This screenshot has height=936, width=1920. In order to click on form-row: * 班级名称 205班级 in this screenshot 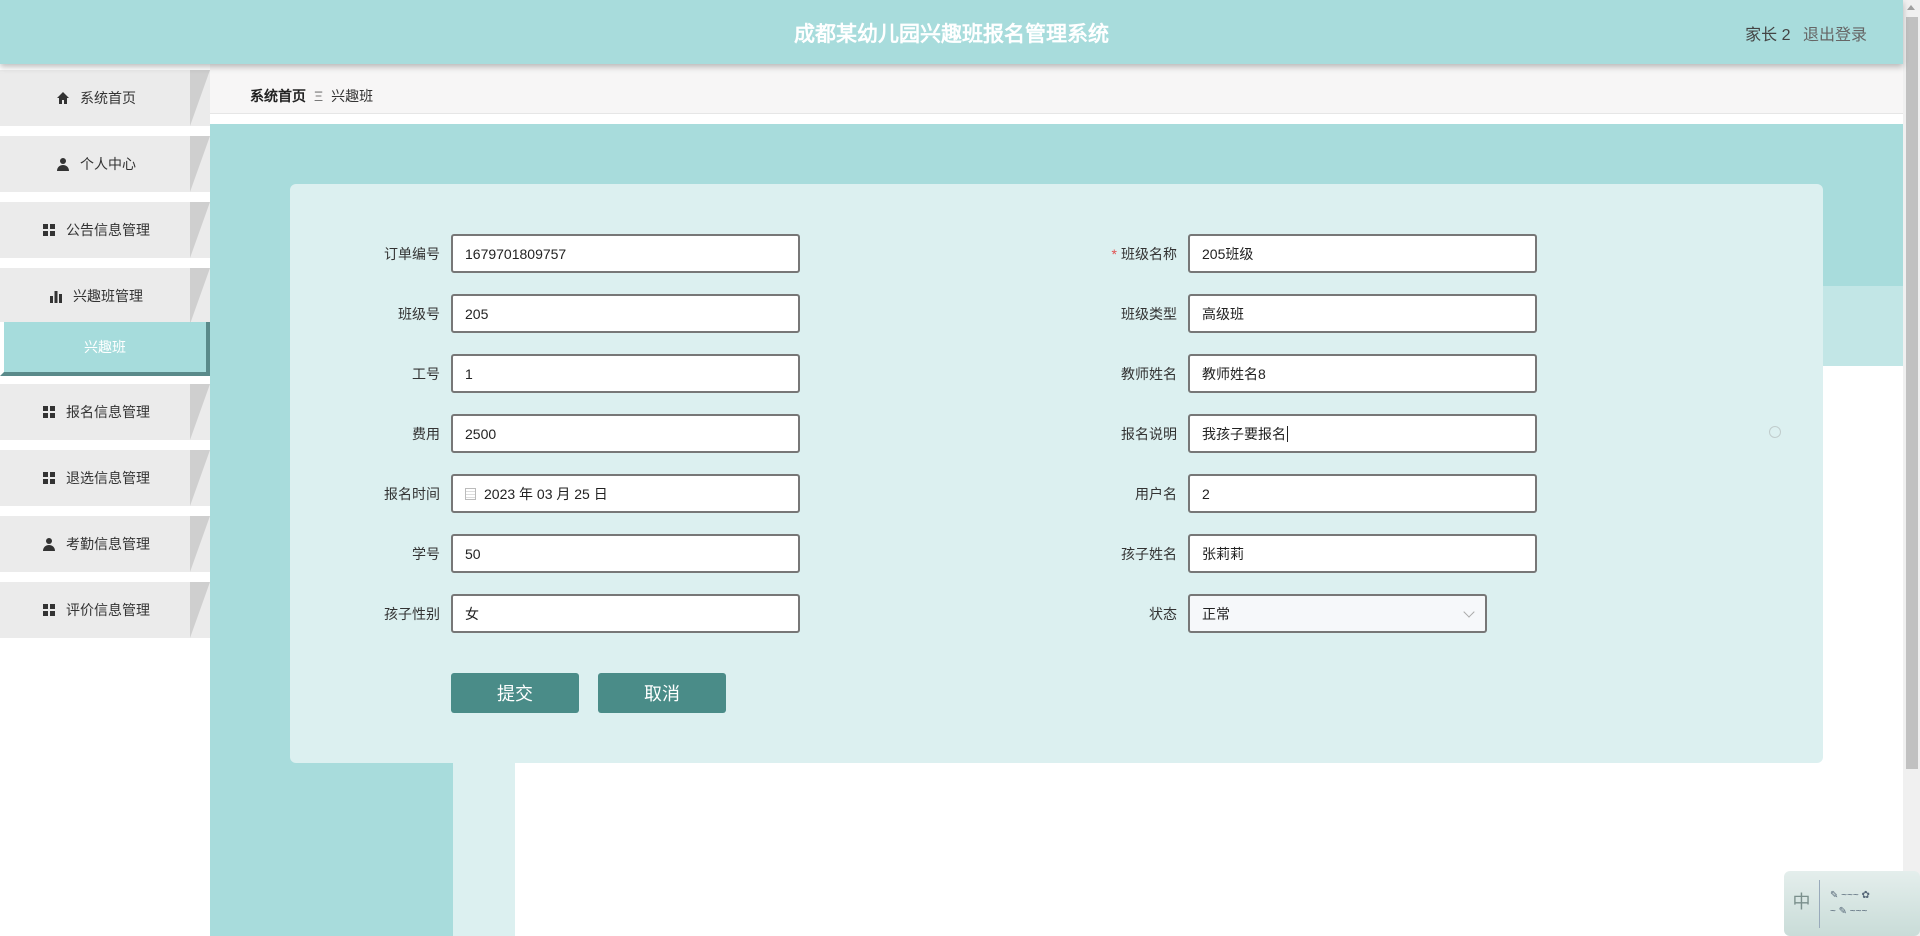, I will do `click(1287, 253)`.